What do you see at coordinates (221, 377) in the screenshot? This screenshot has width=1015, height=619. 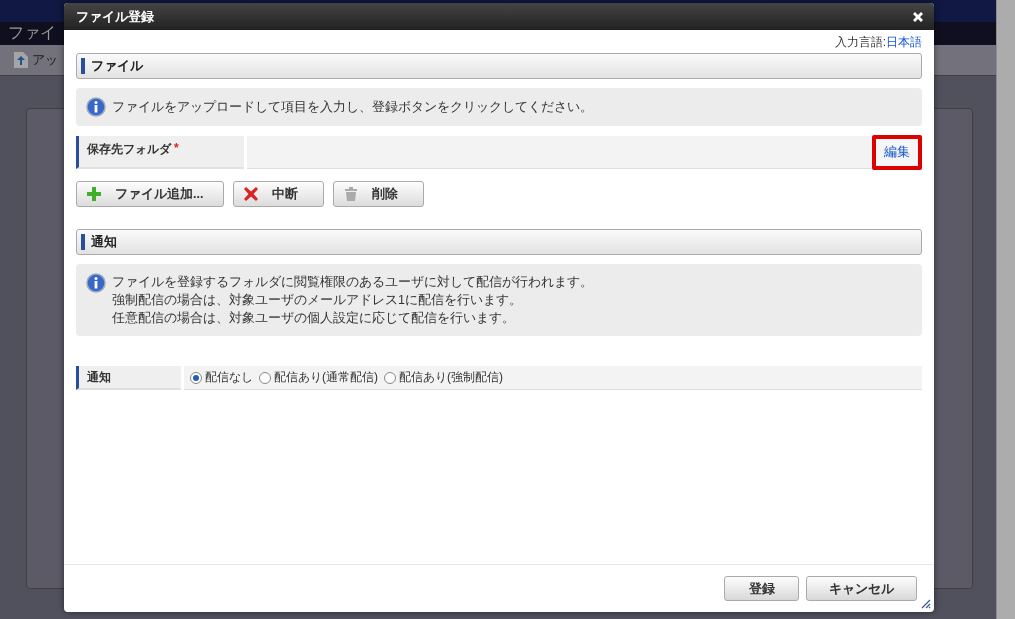 I see `radio-option: 配信なし` at bounding box center [221, 377].